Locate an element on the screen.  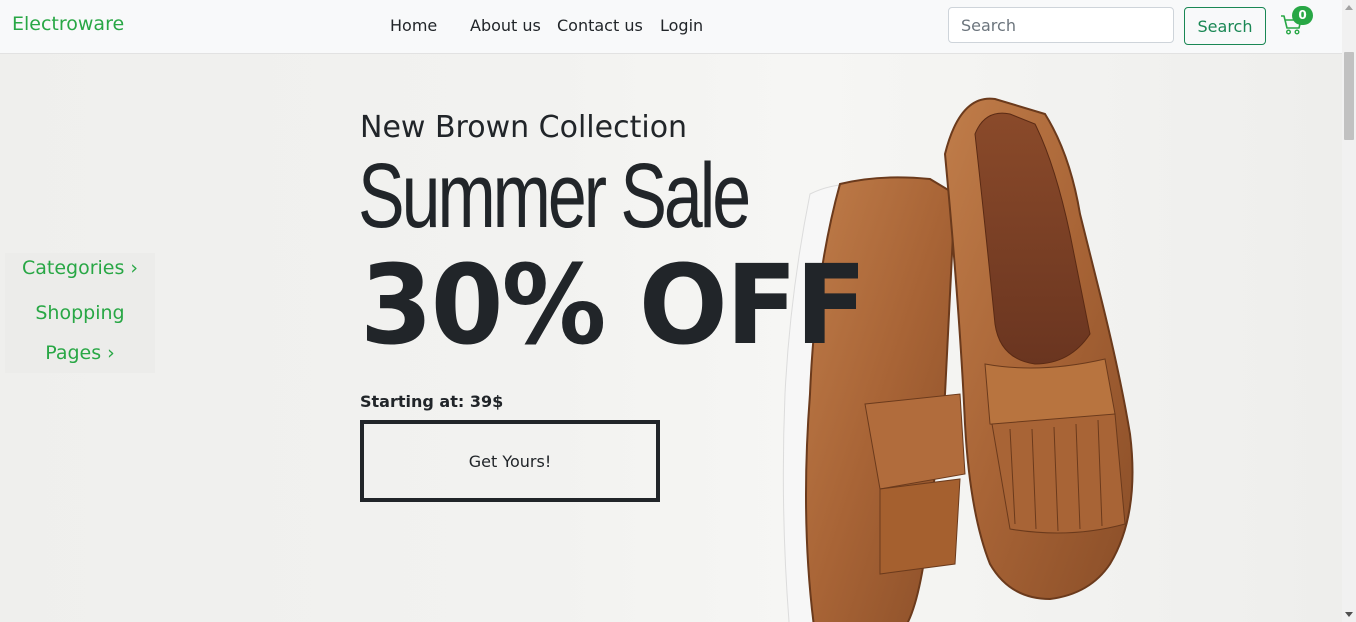
sidebar-menu: Categories › Shopping Pages › is located at coordinates (80, 313).